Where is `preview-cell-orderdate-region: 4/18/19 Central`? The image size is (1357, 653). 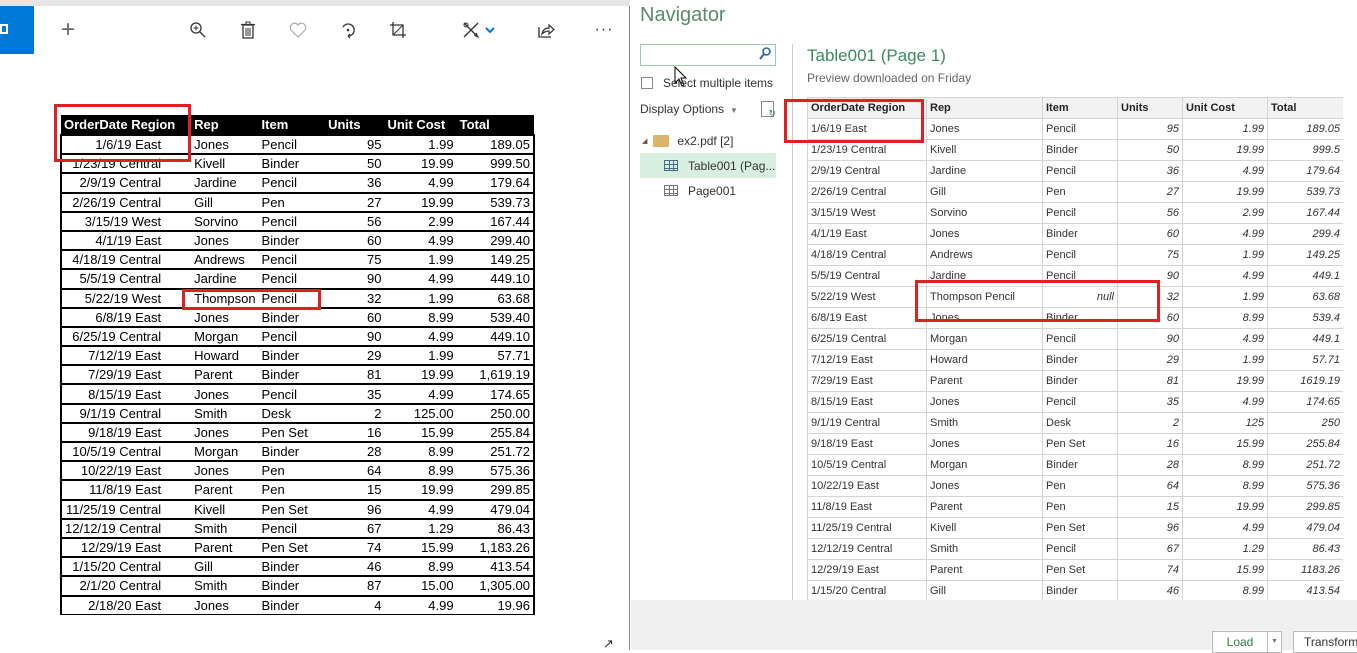
preview-cell-orderdate-region: 4/18/19 Central is located at coordinates (867, 255).